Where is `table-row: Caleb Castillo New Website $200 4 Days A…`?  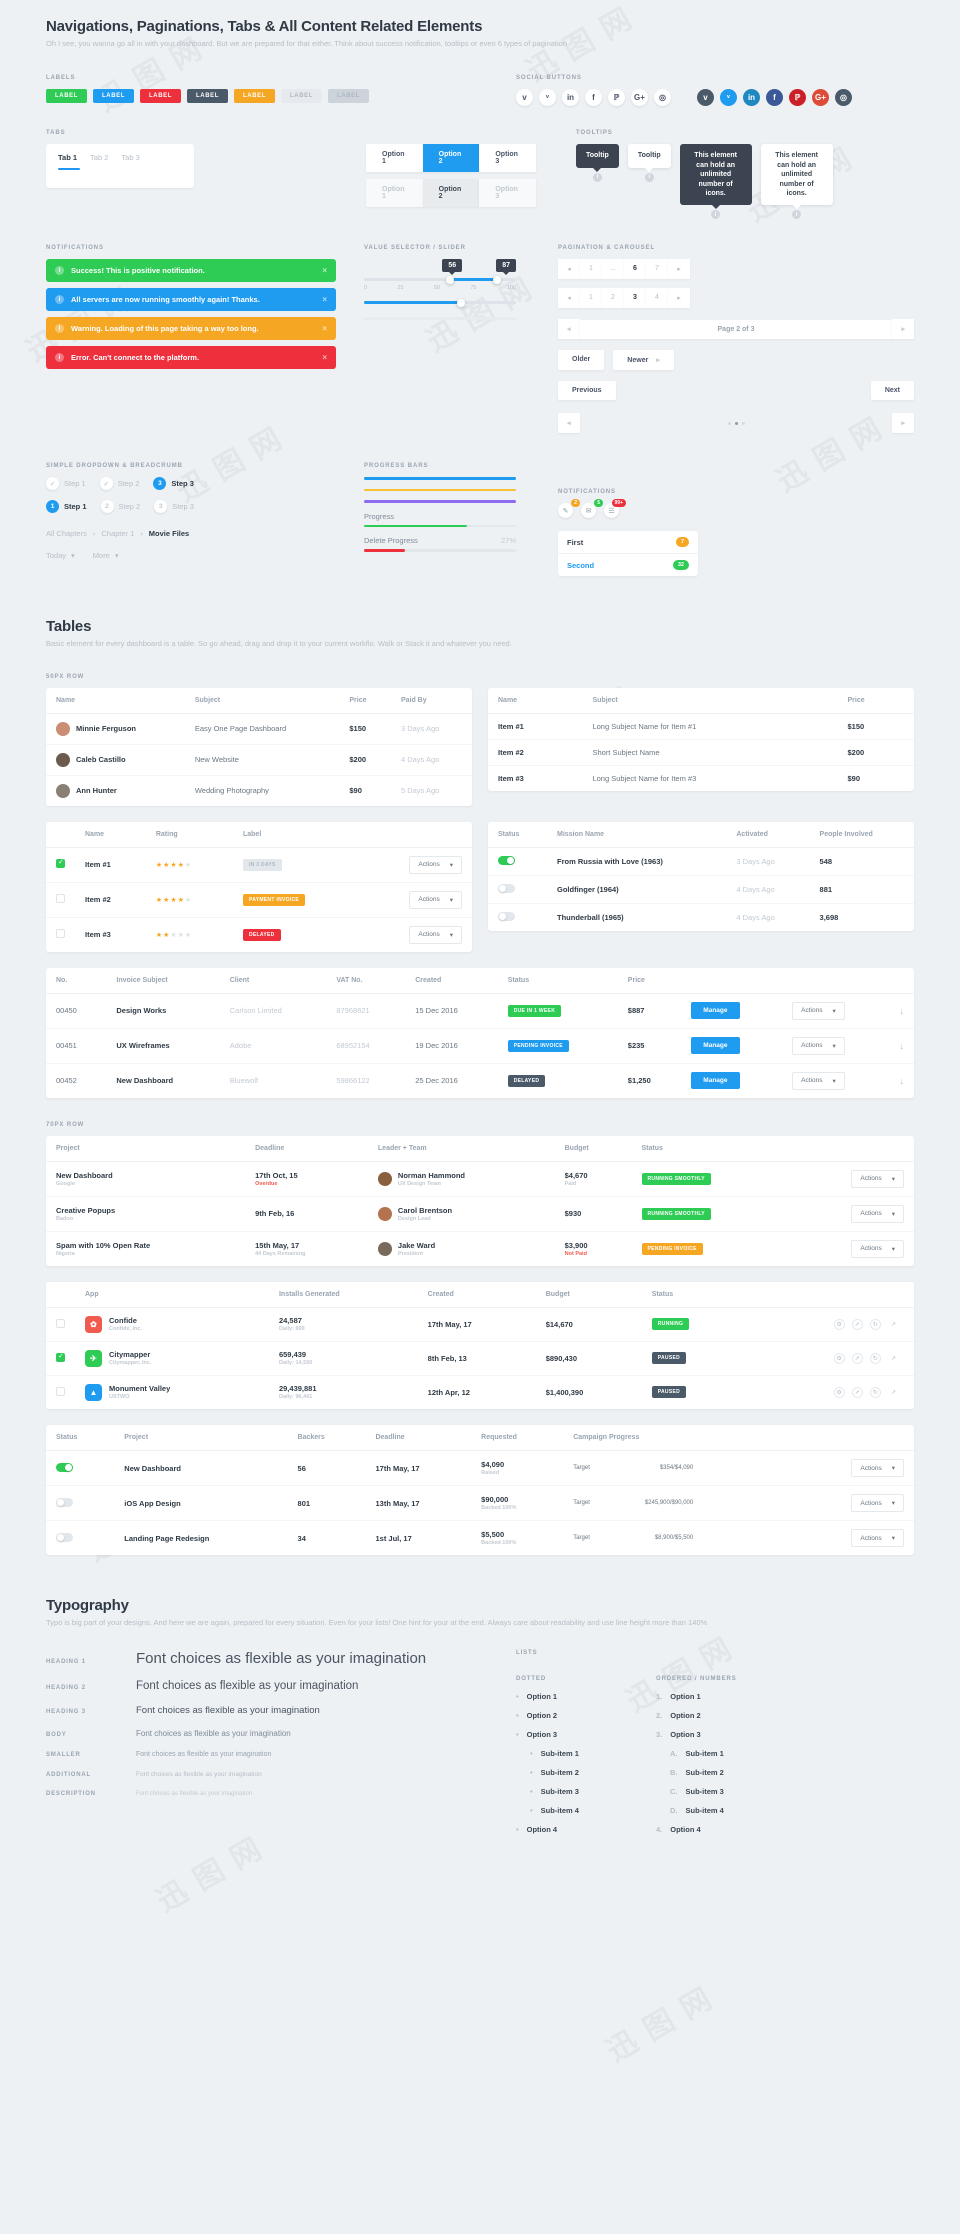
table-row: Caleb Castillo New Website $200 4 Days A… is located at coordinates (259, 760).